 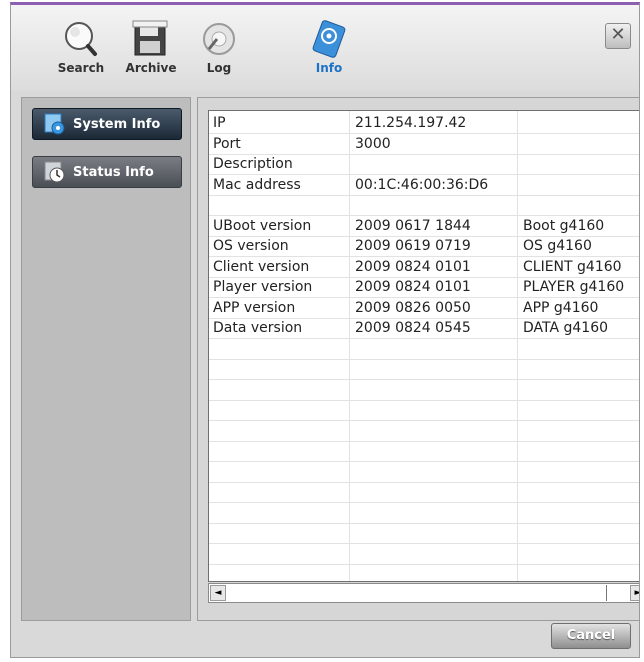 I want to click on table-cell: Description, so click(x=253, y=164).